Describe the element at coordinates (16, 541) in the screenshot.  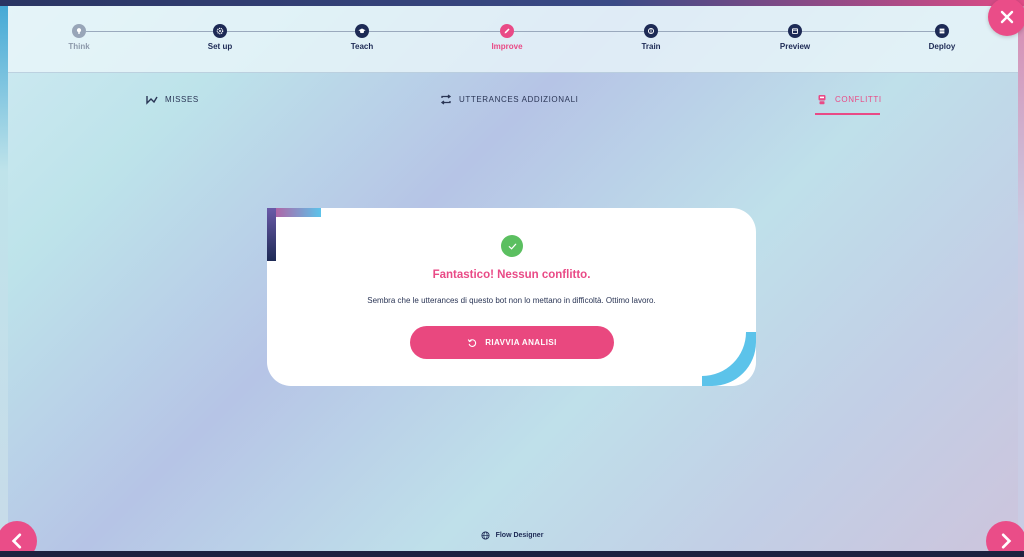
I see `chevron-left-icon` at that location.